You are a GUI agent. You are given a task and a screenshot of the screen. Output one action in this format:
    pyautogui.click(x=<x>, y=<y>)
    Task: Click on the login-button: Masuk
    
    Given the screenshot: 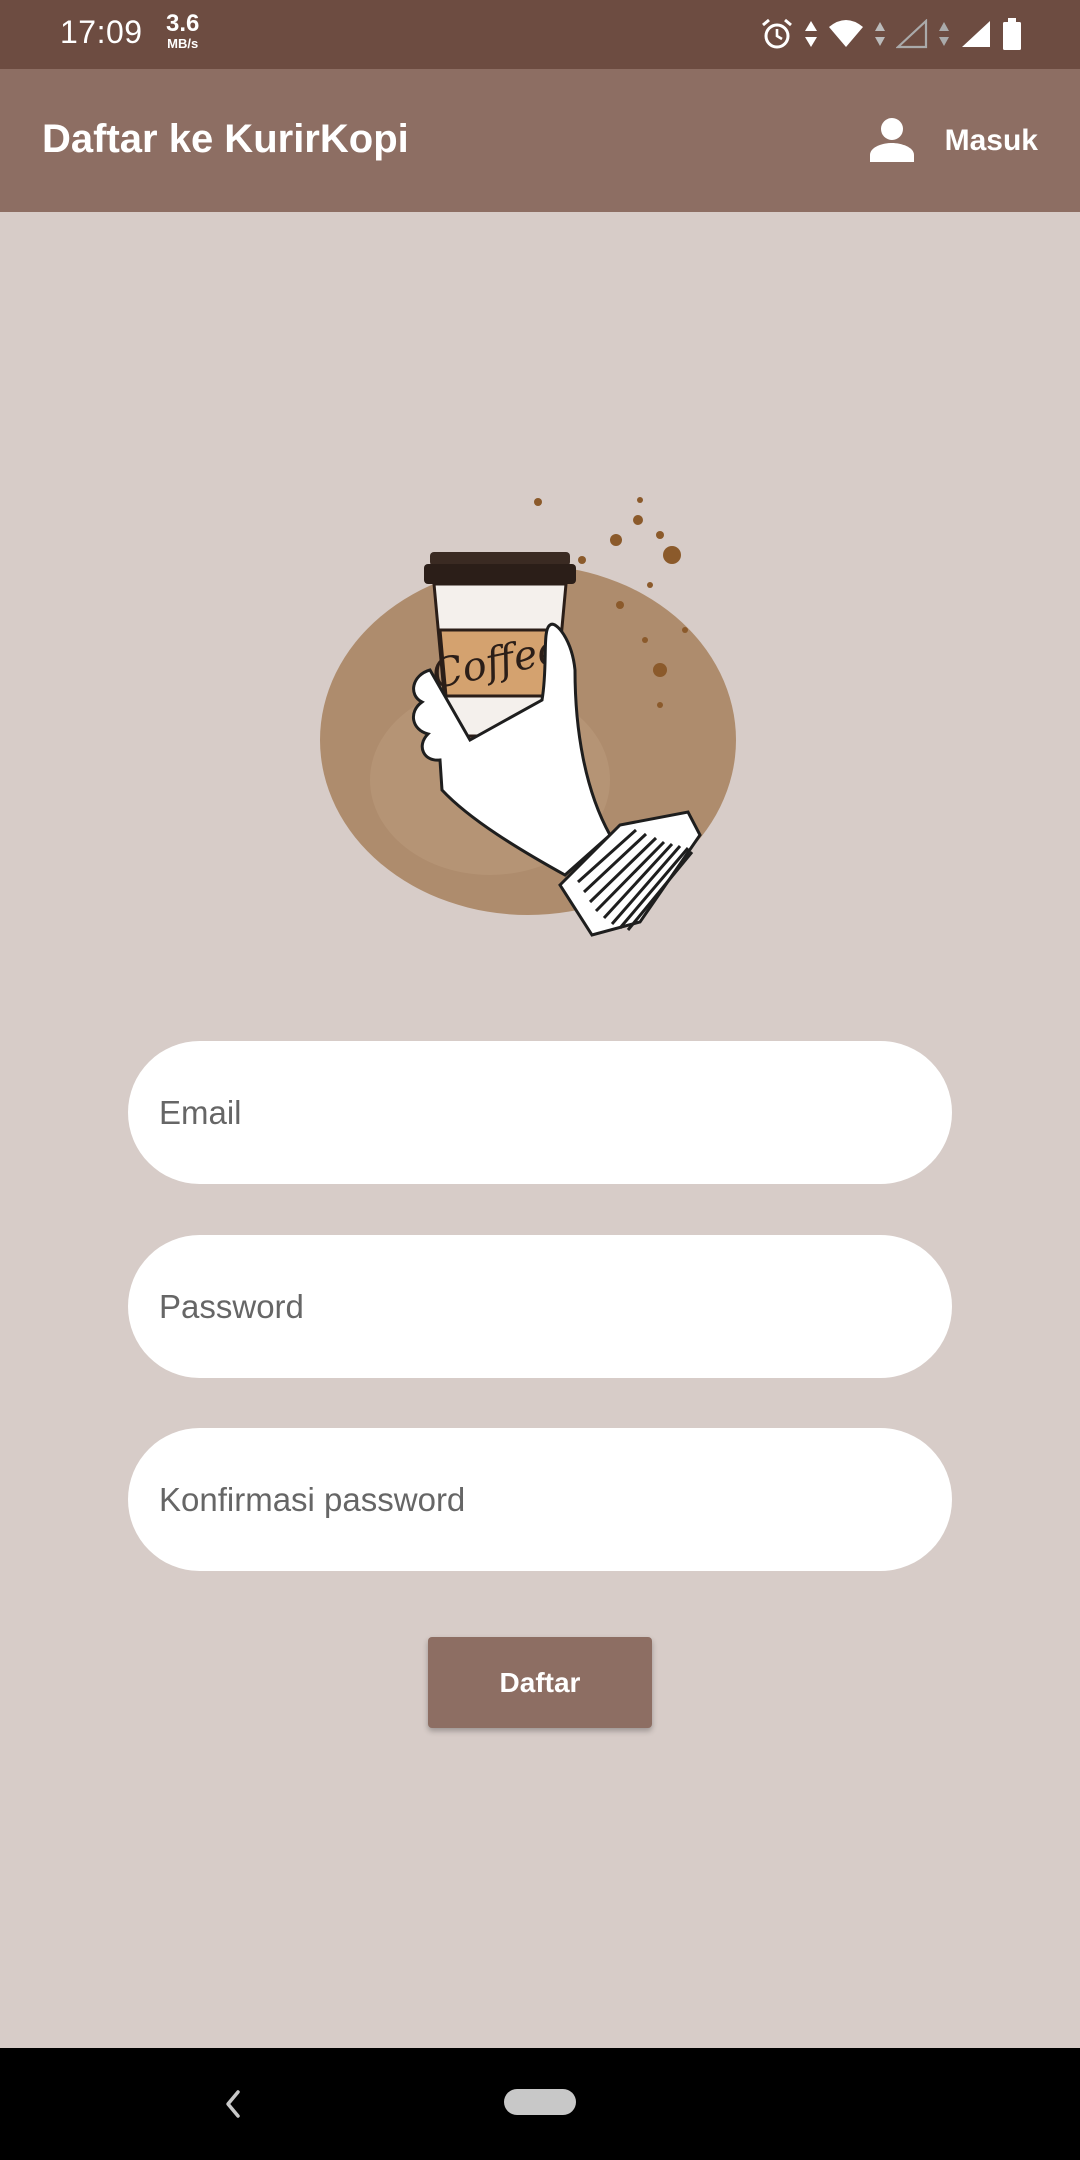 What is the action you would take?
    pyautogui.click(x=953, y=141)
    